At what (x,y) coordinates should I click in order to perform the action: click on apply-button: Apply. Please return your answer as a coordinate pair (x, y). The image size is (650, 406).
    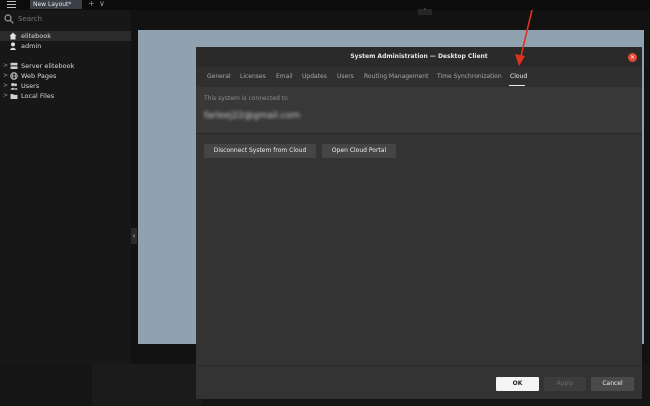
    Looking at the image, I should click on (565, 384).